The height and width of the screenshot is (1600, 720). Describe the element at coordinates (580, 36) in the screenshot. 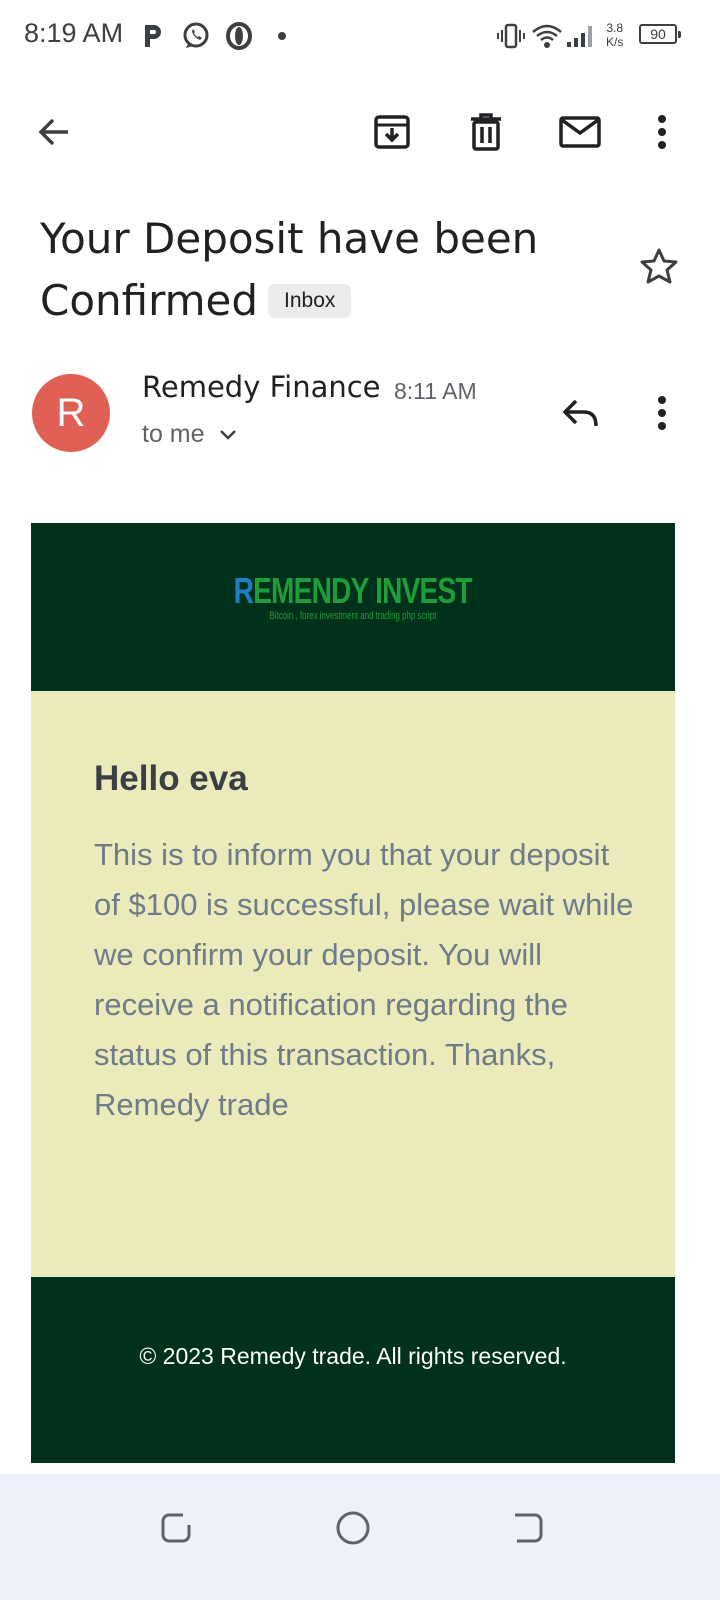

I see `signal-icon` at that location.